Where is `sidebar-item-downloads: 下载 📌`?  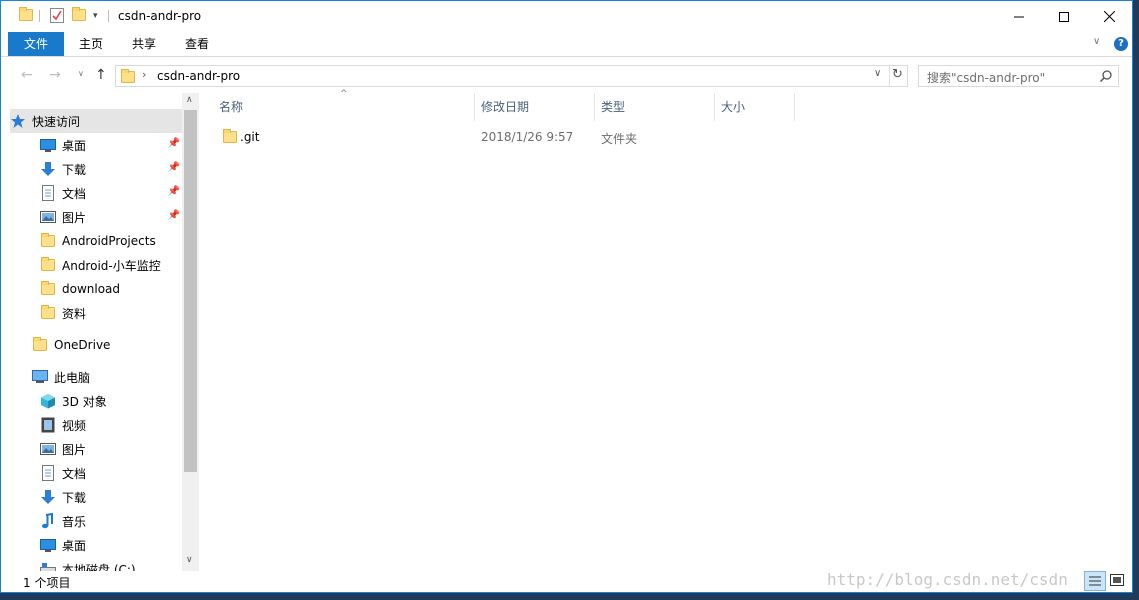 sidebar-item-downloads: 下载 📌 is located at coordinates (111, 169).